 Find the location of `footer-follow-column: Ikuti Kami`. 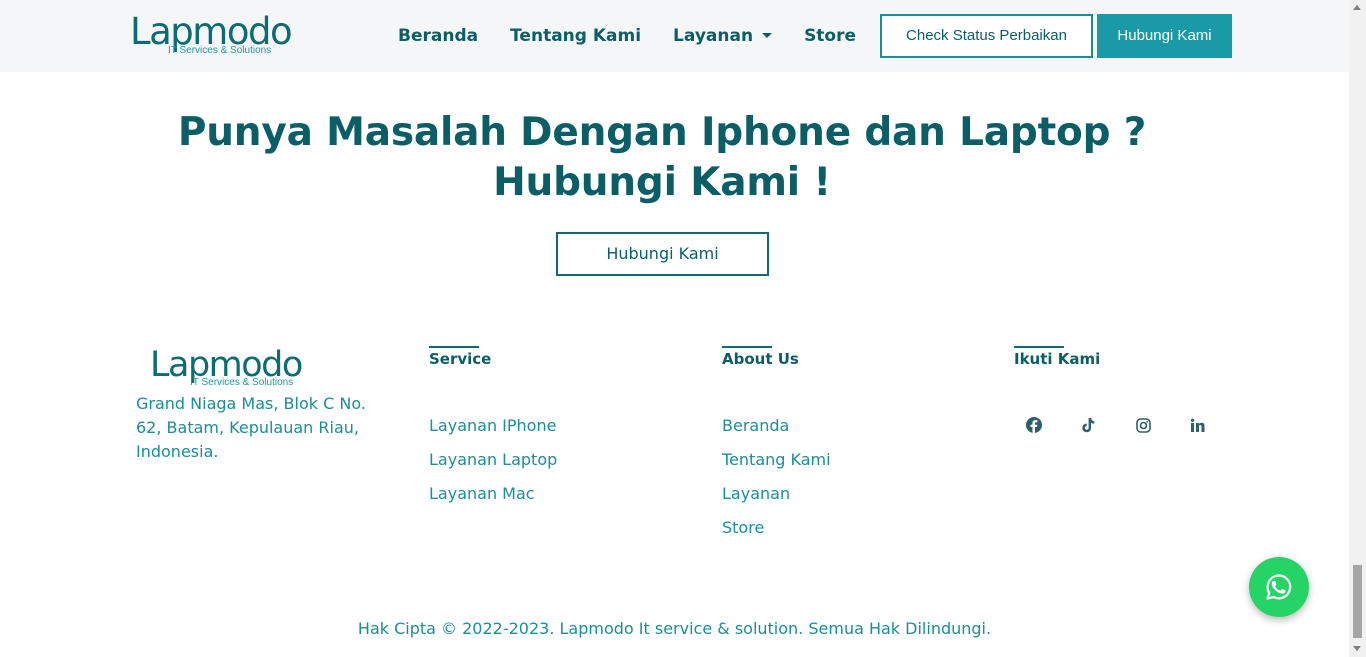

footer-follow-column: Ikuti Kami is located at coordinates (1057, 357).